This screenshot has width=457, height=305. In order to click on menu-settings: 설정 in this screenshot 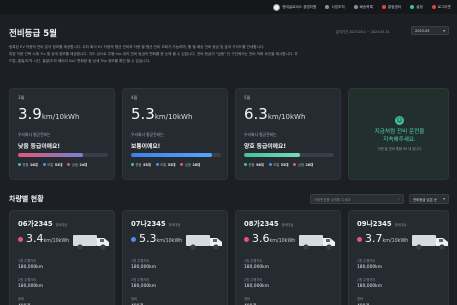, I will do `click(416, 7)`.